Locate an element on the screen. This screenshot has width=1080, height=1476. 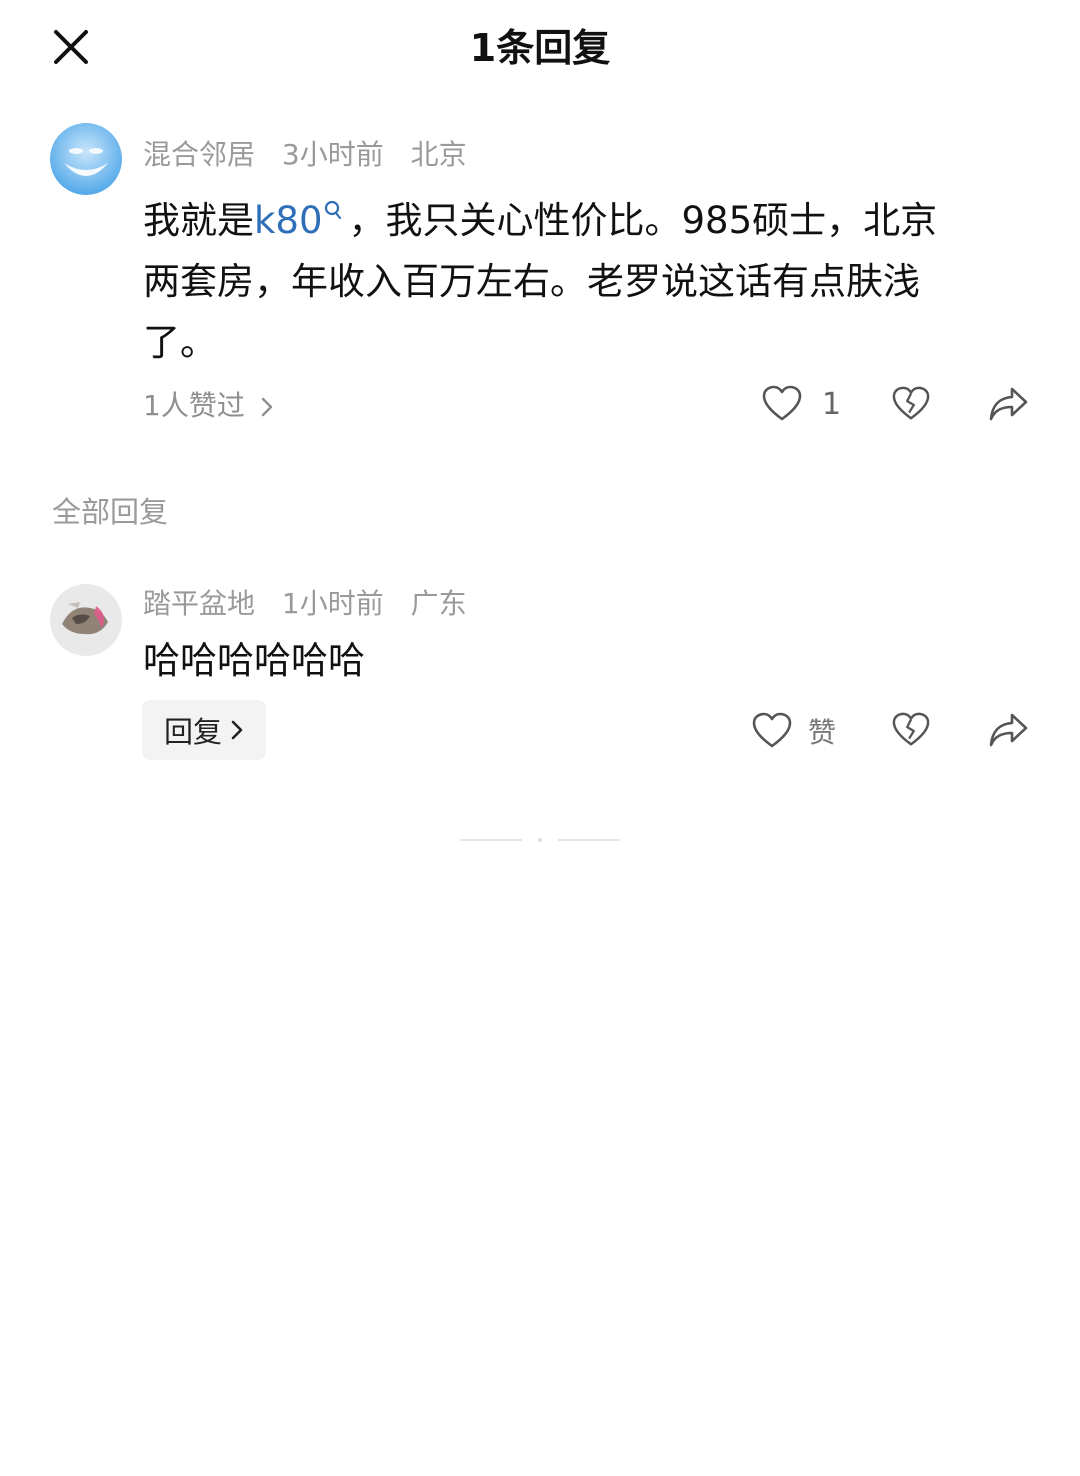
page-title: 1条回复 is located at coordinates (540, 48).